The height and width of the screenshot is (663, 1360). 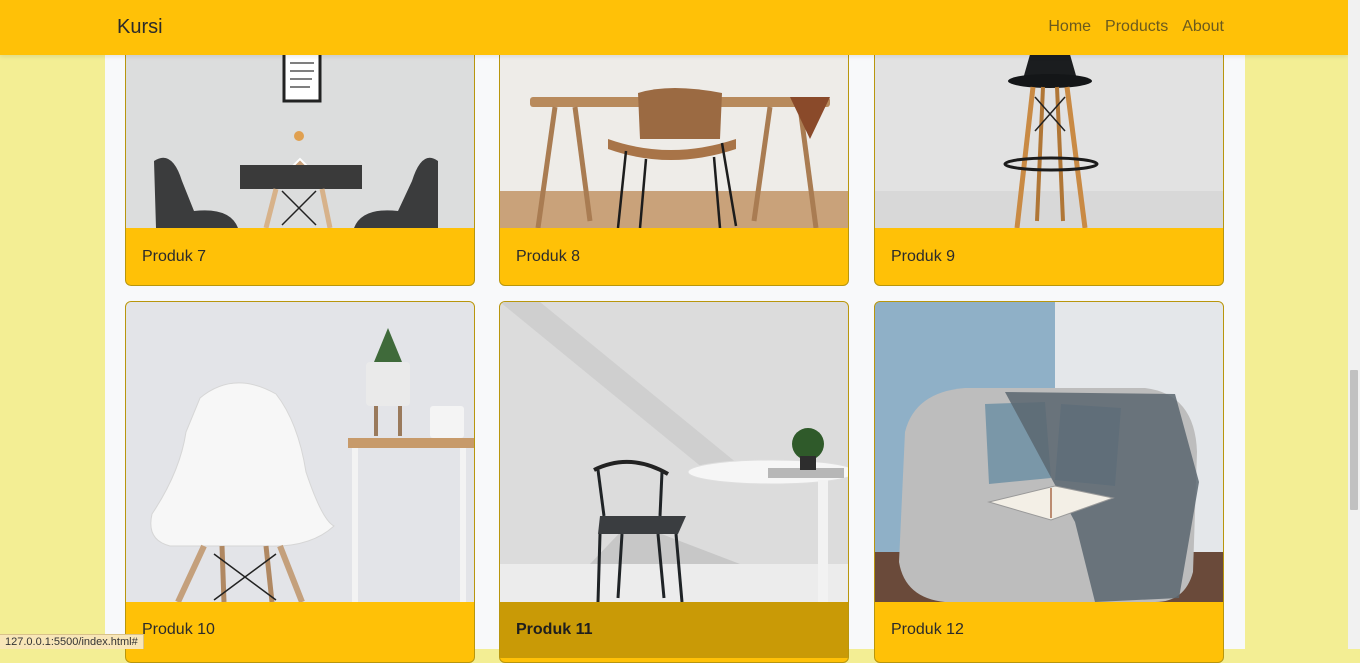 I want to click on navbar: Kursi Home Products About, so click(x=674, y=27).